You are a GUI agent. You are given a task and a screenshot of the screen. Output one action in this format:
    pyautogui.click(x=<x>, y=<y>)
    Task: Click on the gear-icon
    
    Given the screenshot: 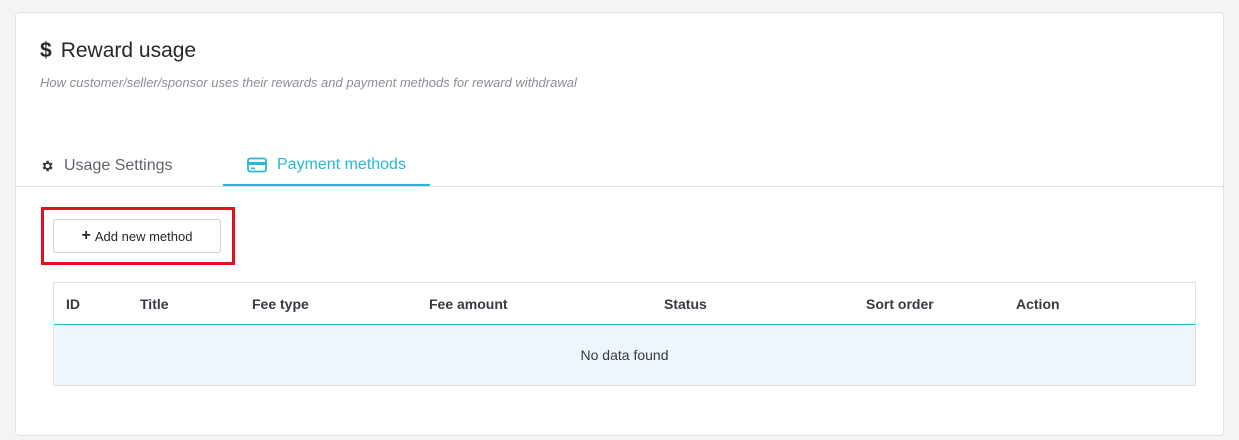 What is the action you would take?
    pyautogui.click(x=47, y=165)
    